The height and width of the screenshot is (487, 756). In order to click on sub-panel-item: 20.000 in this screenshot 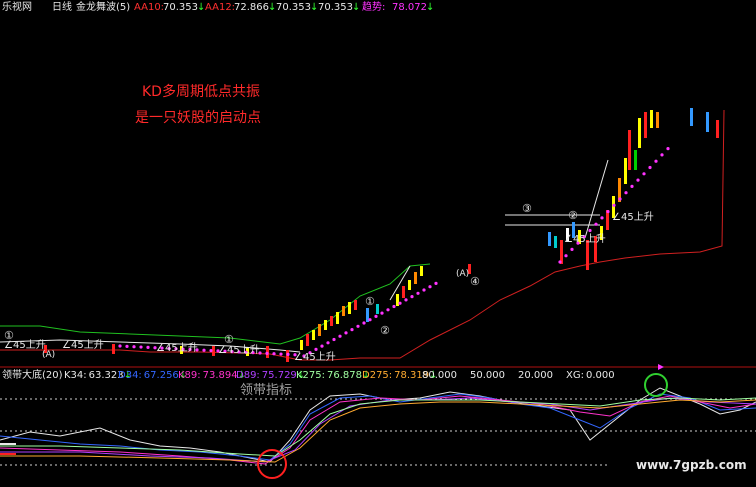, I will do `click(534, 376)`.